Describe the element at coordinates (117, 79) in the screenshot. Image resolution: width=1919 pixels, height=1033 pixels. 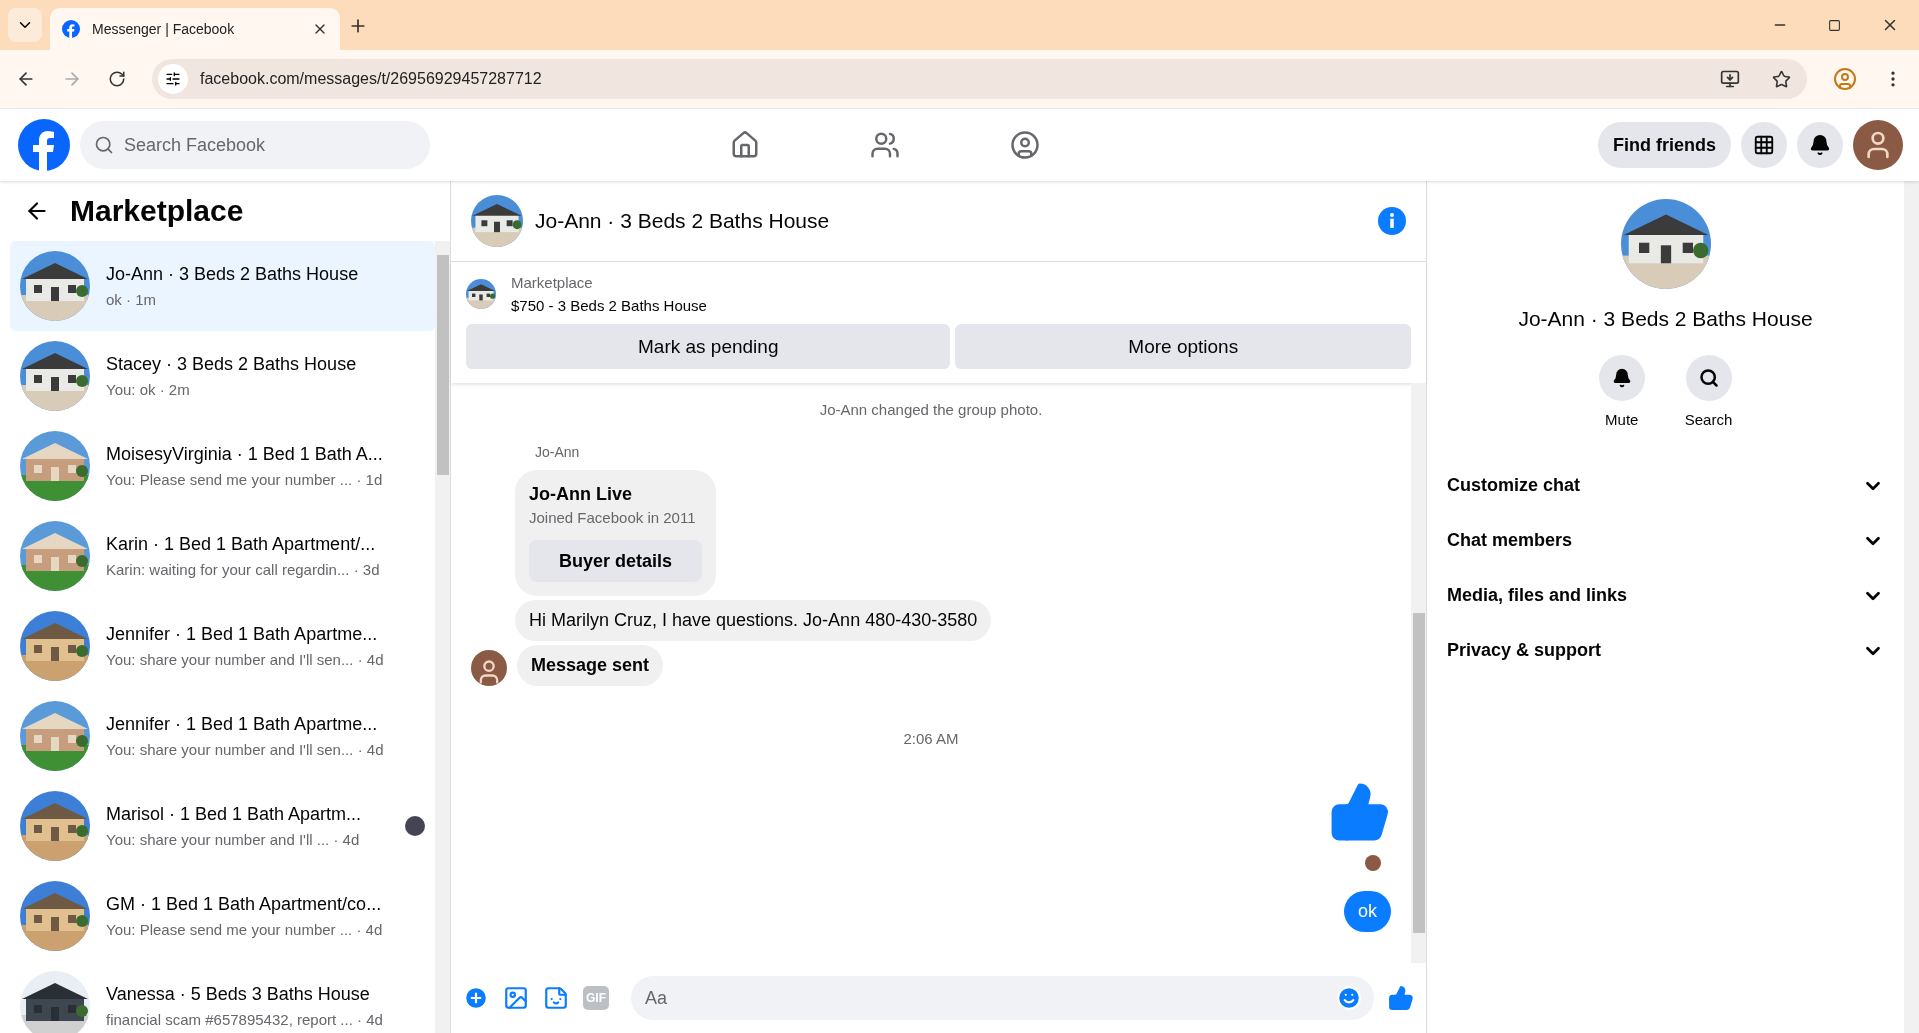
I see `reload-icon` at that location.